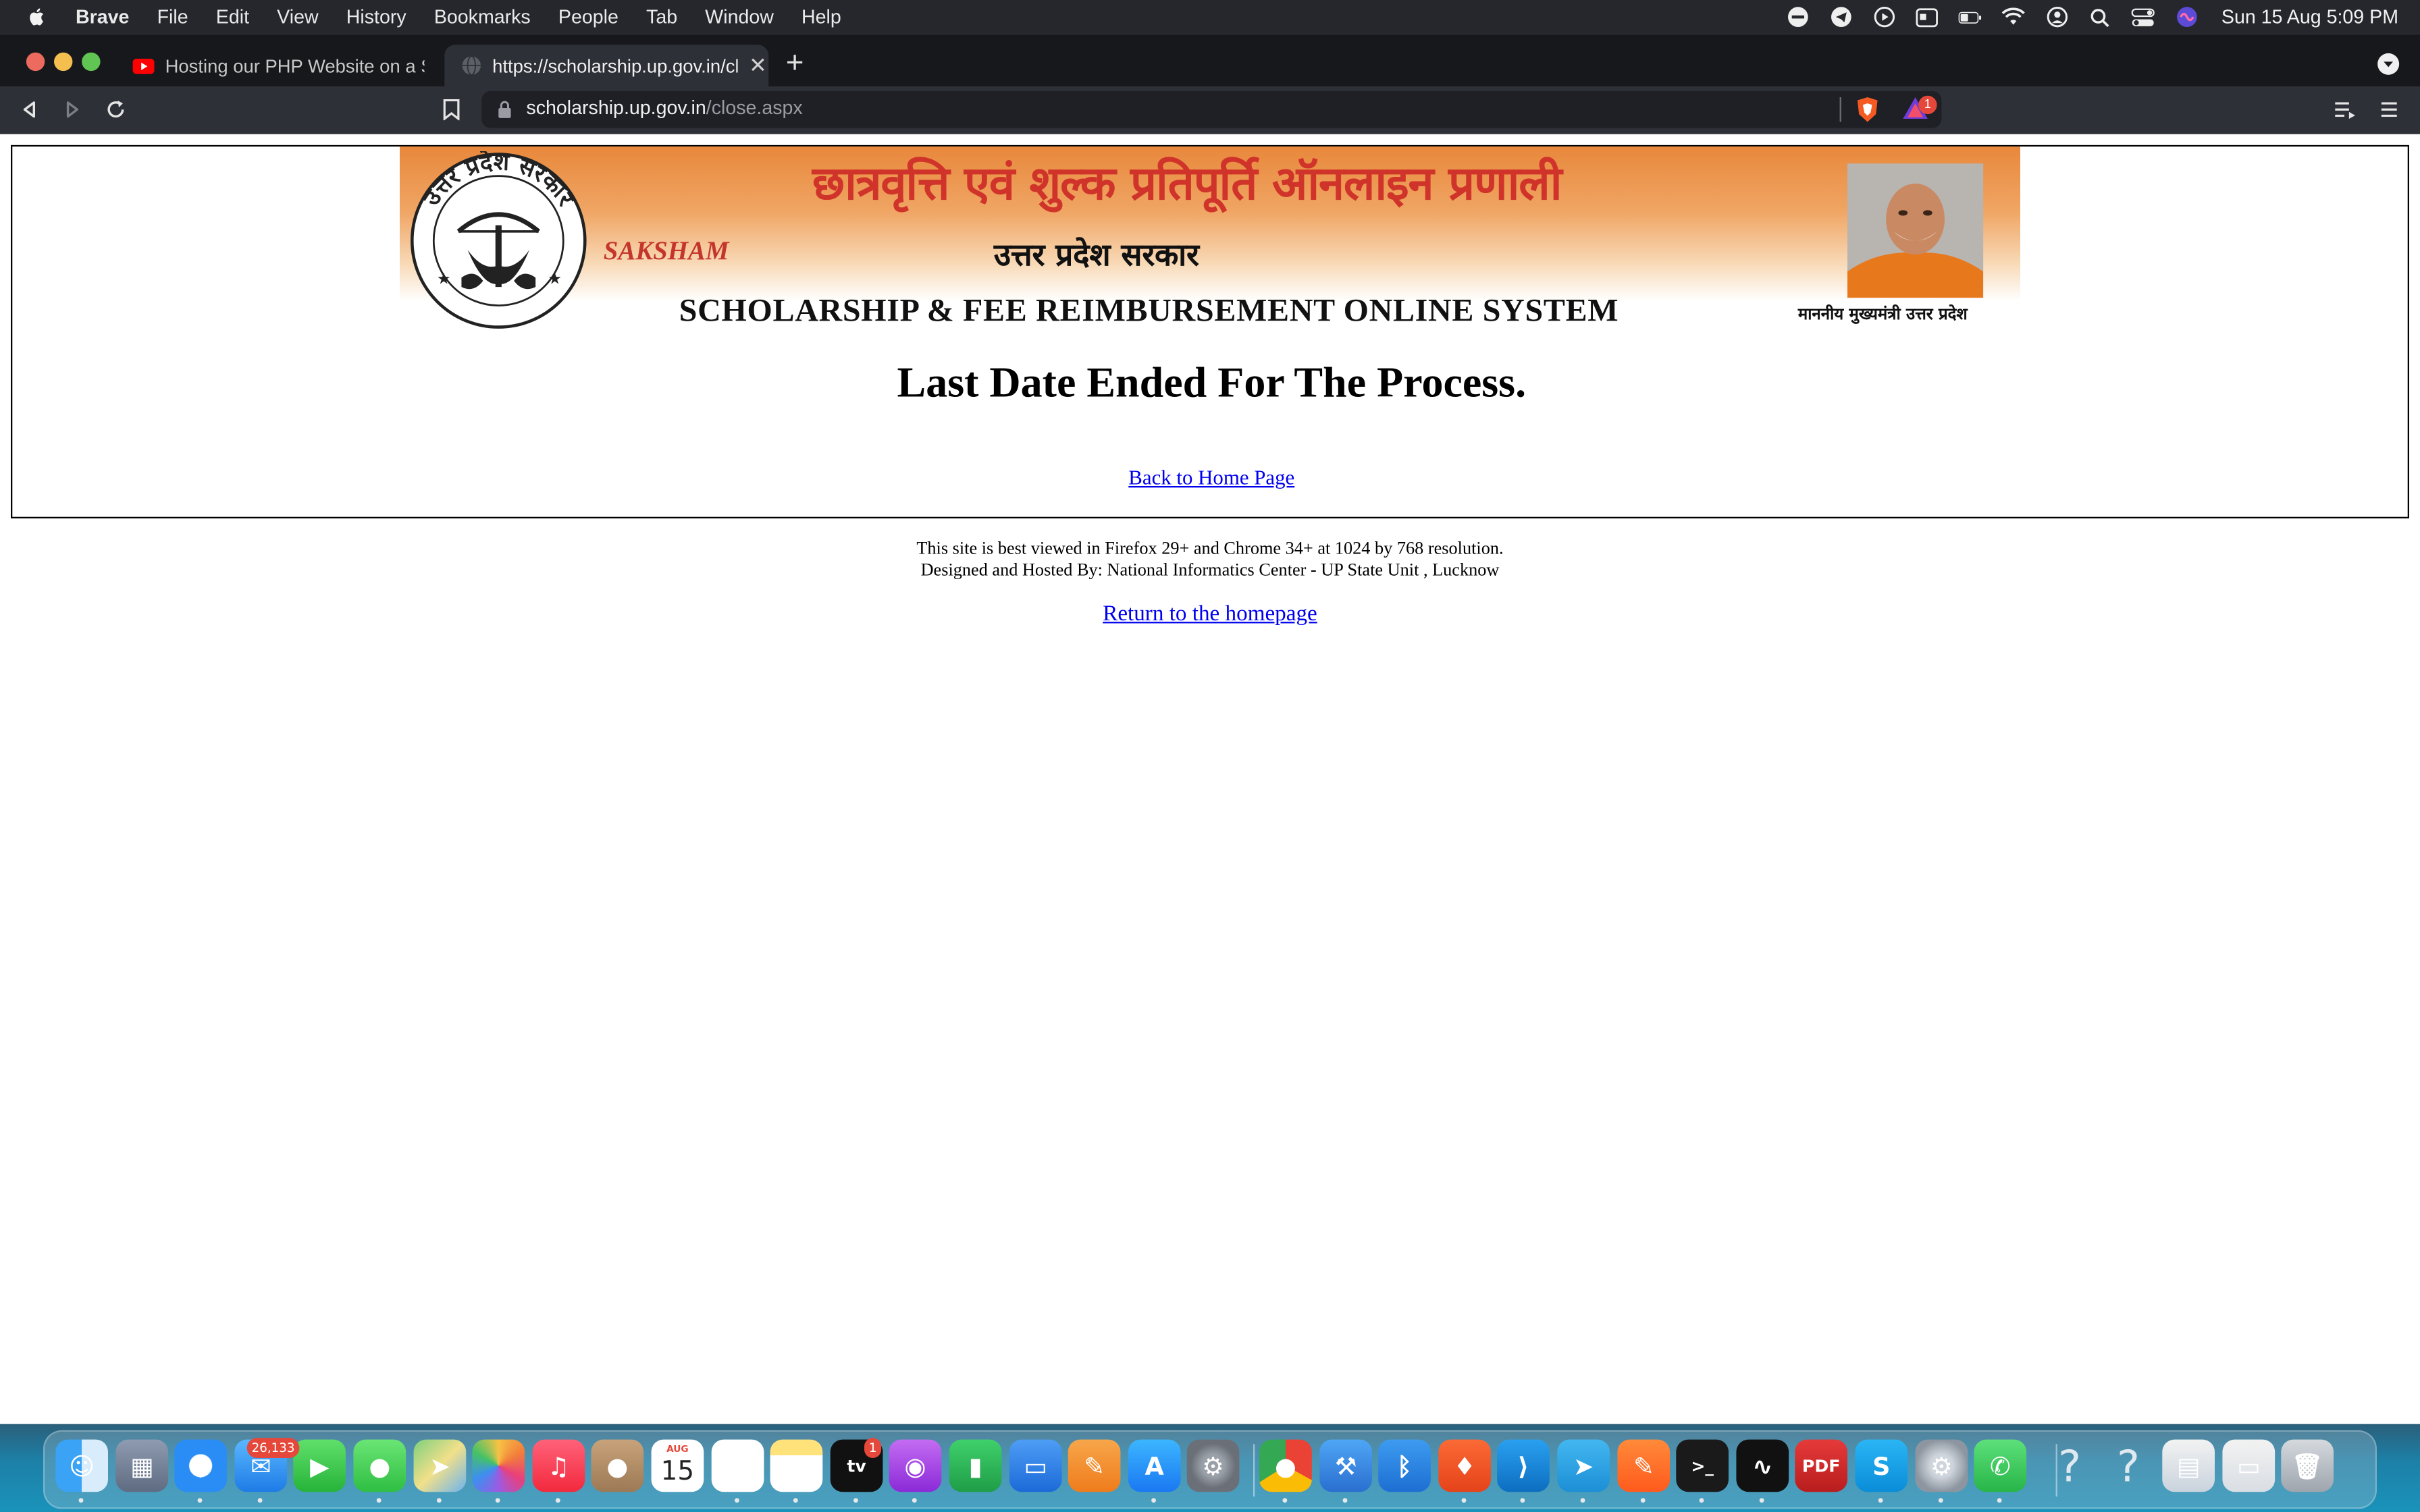 This screenshot has height=1512, width=2420. I want to click on music-icon: ♫, so click(558, 1465).